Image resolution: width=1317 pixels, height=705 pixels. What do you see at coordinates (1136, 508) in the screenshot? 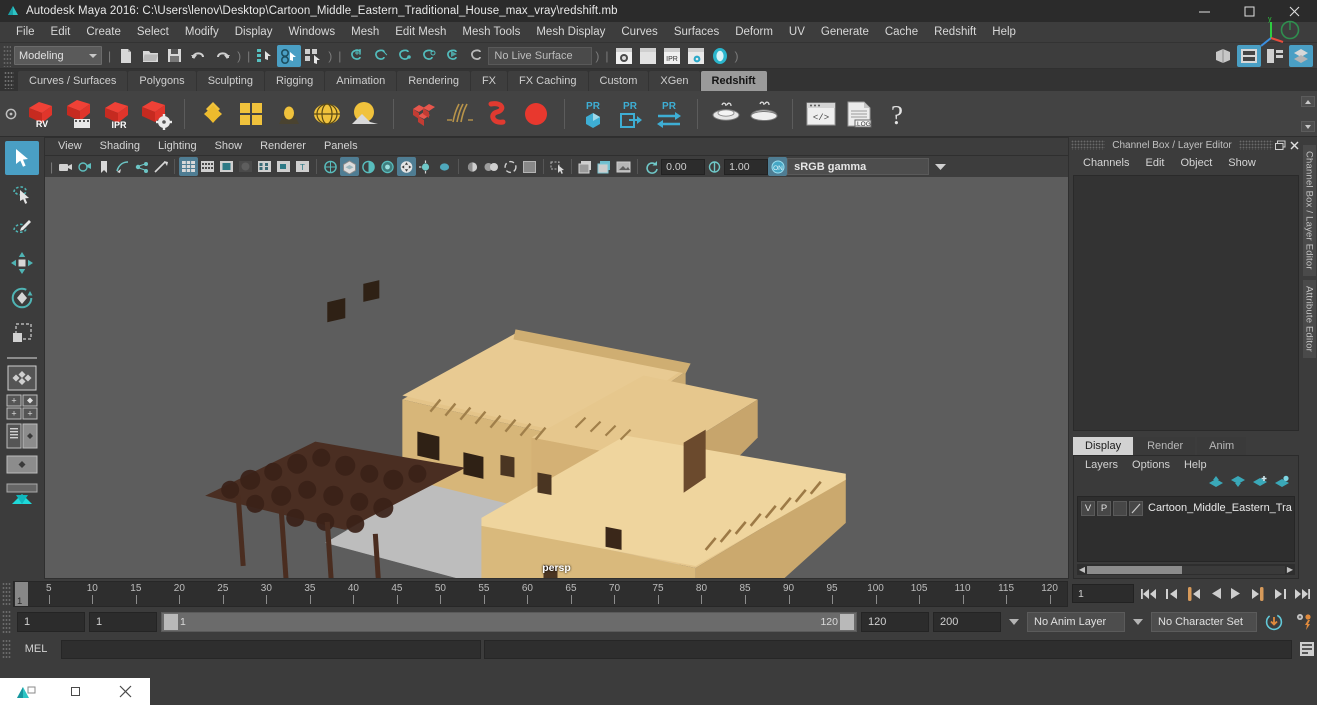
I see `layer-color-swatch` at bounding box center [1136, 508].